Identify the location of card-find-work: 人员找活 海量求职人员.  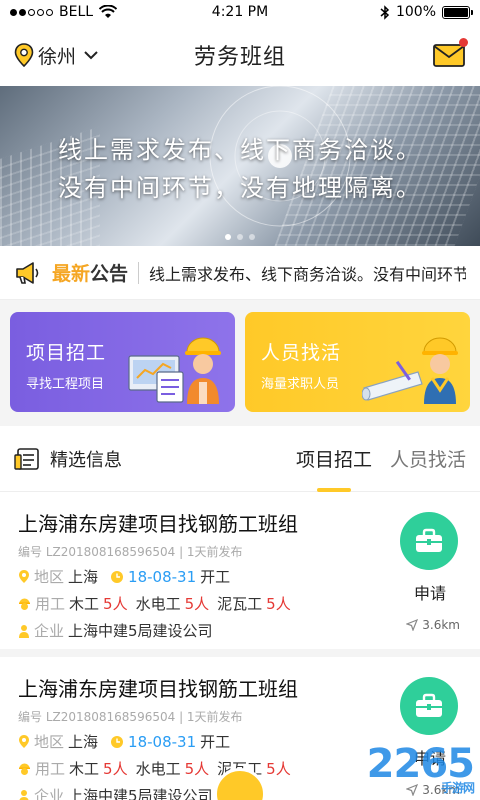
(357, 362).